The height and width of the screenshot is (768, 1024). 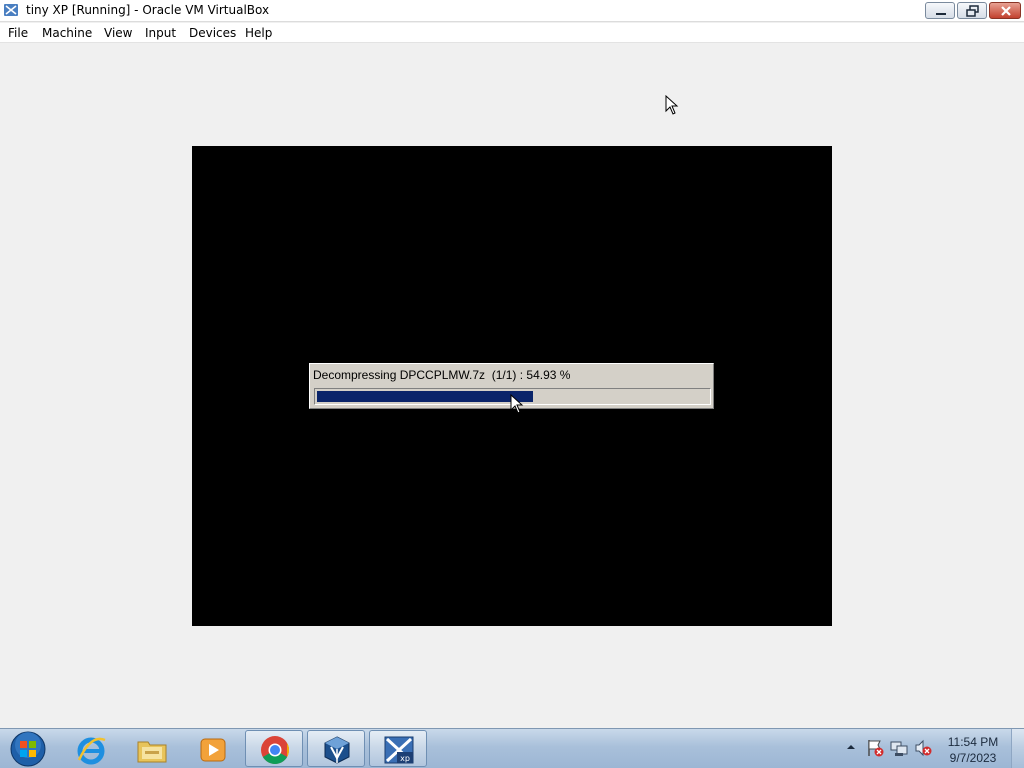 What do you see at coordinates (212, 33) in the screenshot?
I see `menu-devices: Devices` at bounding box center [212, 33].